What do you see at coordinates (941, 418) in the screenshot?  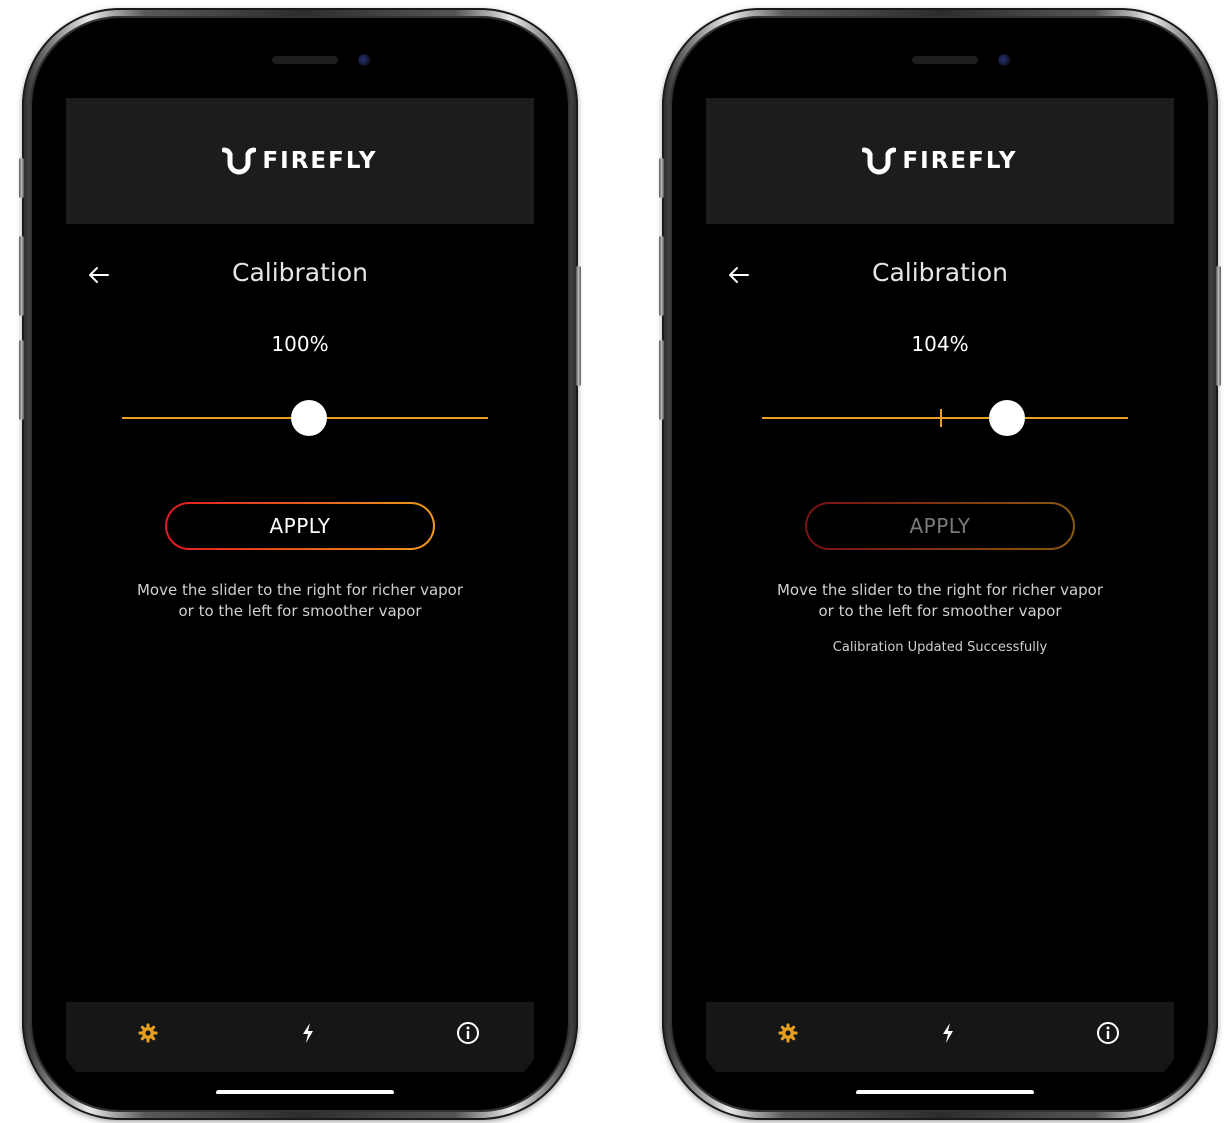 I see `slider-default-mark` at bounding box center [941, 418].